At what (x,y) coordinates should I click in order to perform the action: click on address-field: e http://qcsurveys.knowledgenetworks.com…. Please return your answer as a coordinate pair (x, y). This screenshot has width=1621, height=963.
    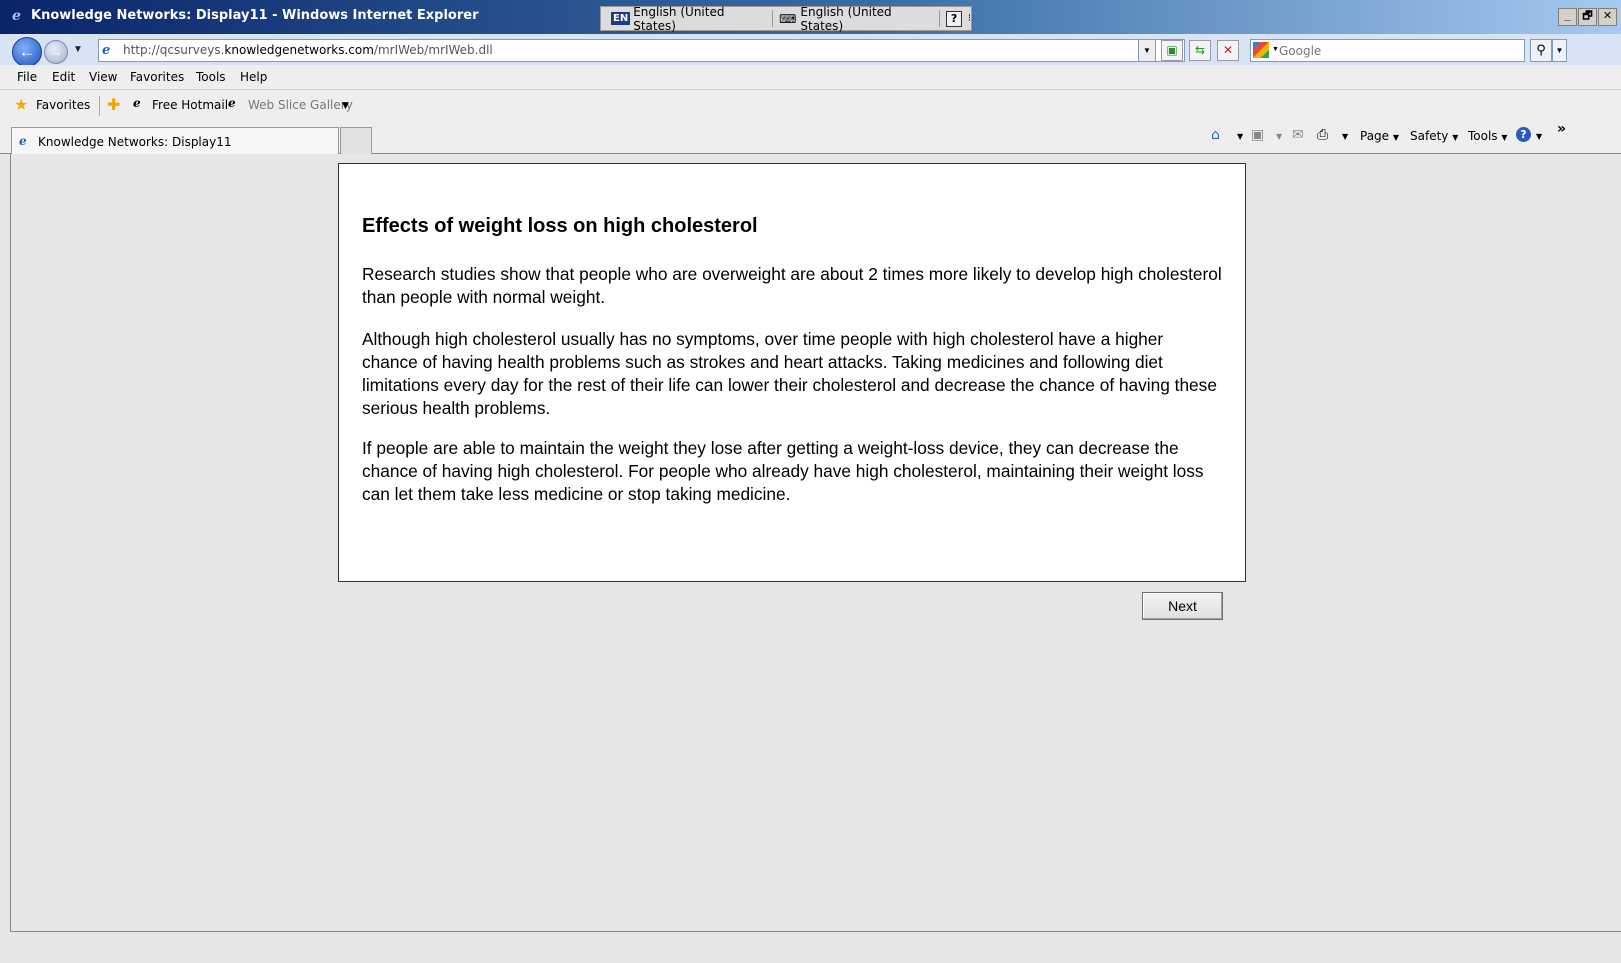
    Looking at the image, I should click on (641, 50).